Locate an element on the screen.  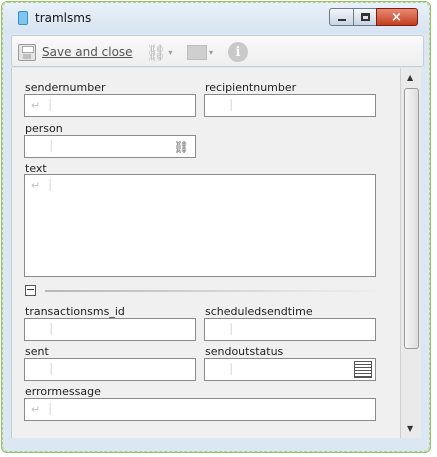
sendoutstatus-field: ⏐ is located at coordinates (290, 369).